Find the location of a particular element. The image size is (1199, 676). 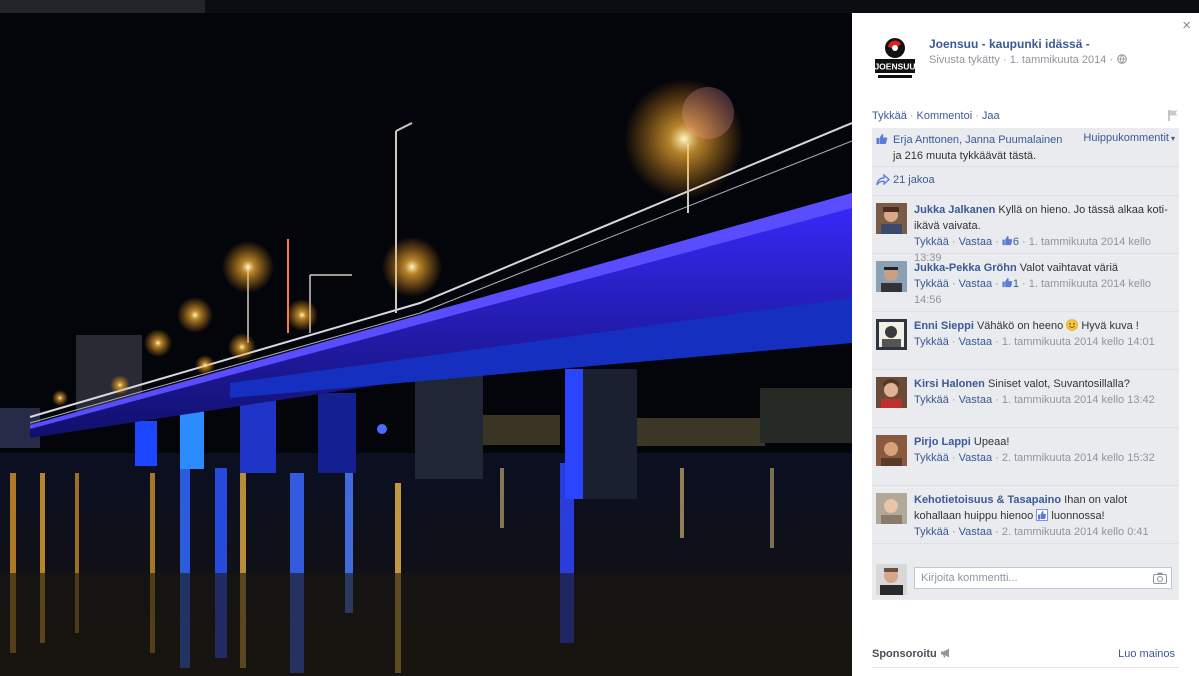

page-logo: JOENSUU is located at coordinates (895, 59).